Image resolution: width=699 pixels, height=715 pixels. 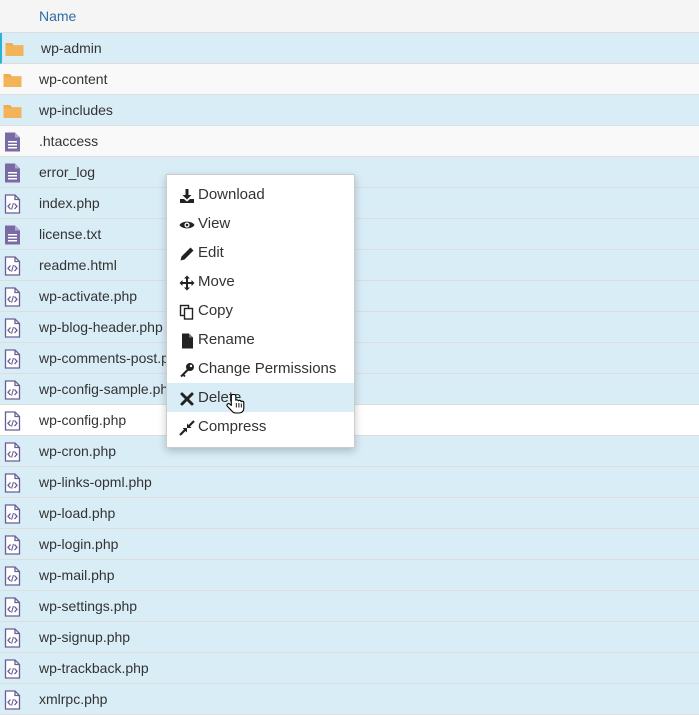 I want to click on menu-item-move: Move, so click(x=260, y=281).